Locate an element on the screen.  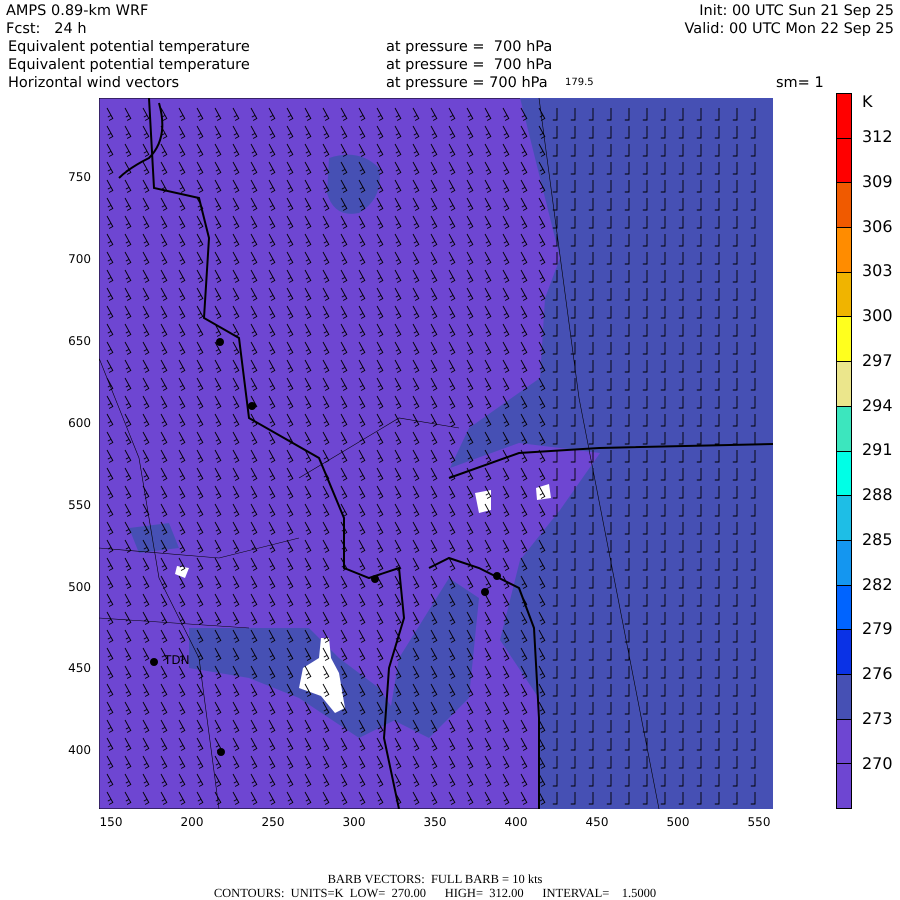
footer-note: CONTOURS: UNITS=K LOW= 270.00 HIGH= 312.00 INTERVAL= 1.5000 is located at coordinates (435, 893).